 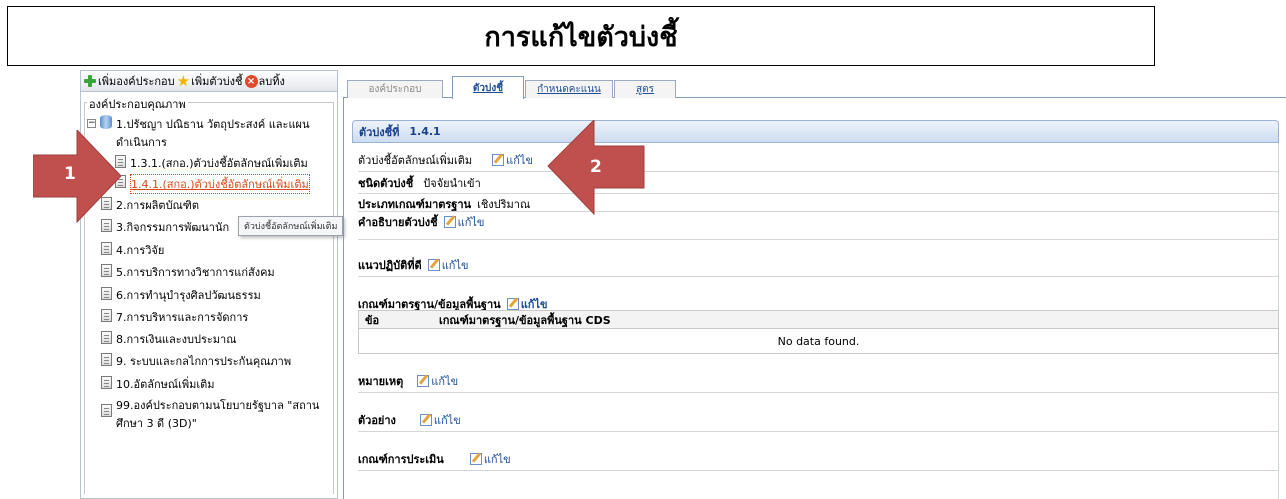 What do you see at coordinates (195, 272) in the screenshot?
I see `tree-item-label: 5.การบริการทางวิชาการแก่สังคม` at bounding box center [195, 272].